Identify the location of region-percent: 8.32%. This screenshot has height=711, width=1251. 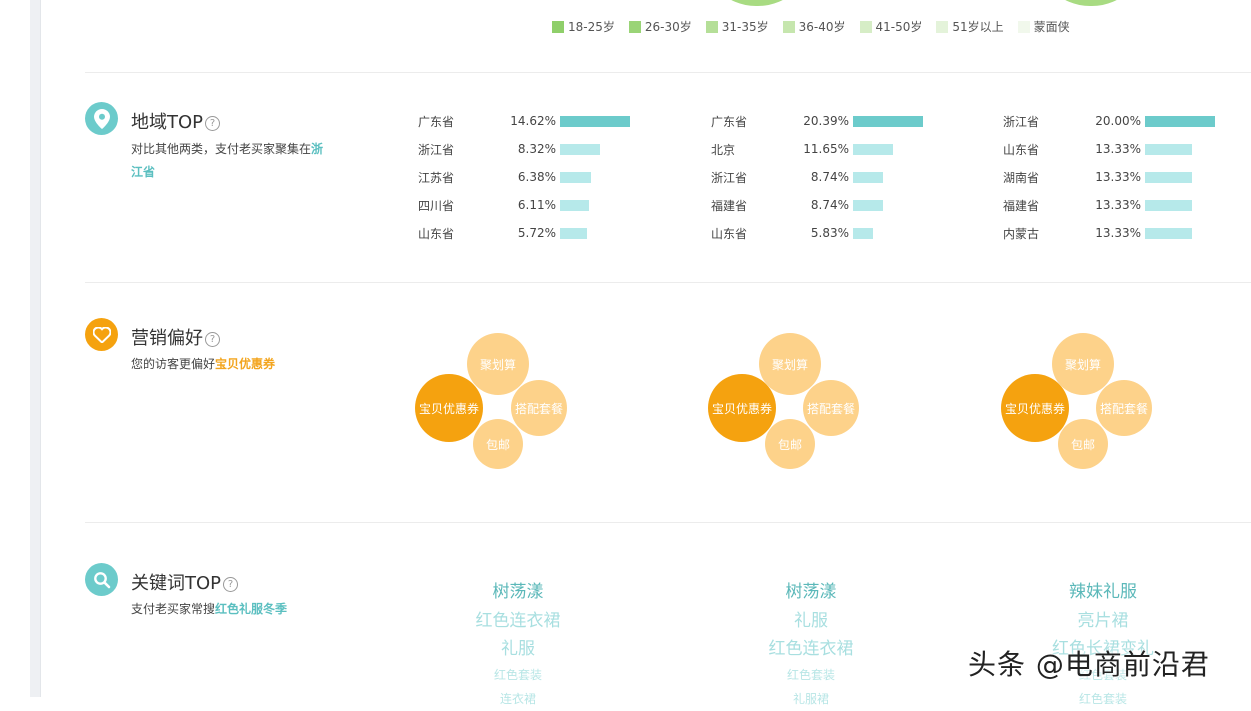
(536, 149).